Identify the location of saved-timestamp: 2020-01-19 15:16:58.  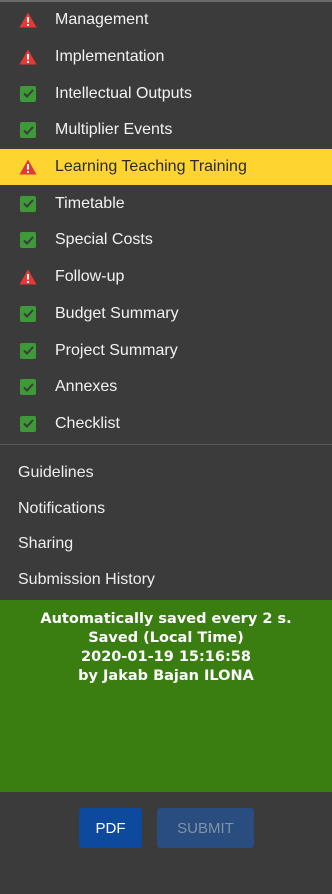
(166, 657).